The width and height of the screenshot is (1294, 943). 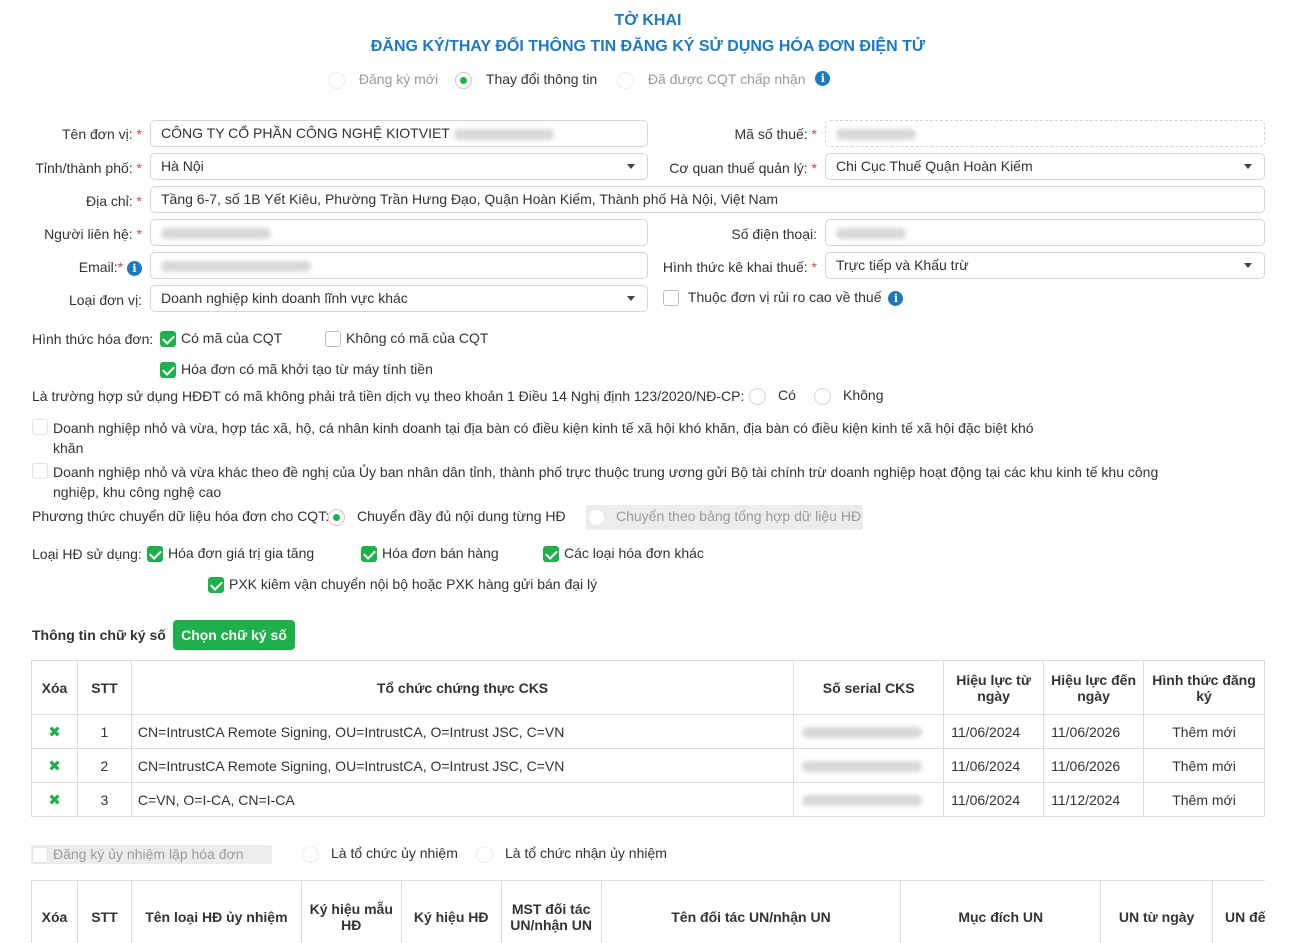 What do you see at coordinates (1094, 687) in the screenshot?
I see `col-to: Hiệu lực đến ngày` at bounding box center [1094, 687].